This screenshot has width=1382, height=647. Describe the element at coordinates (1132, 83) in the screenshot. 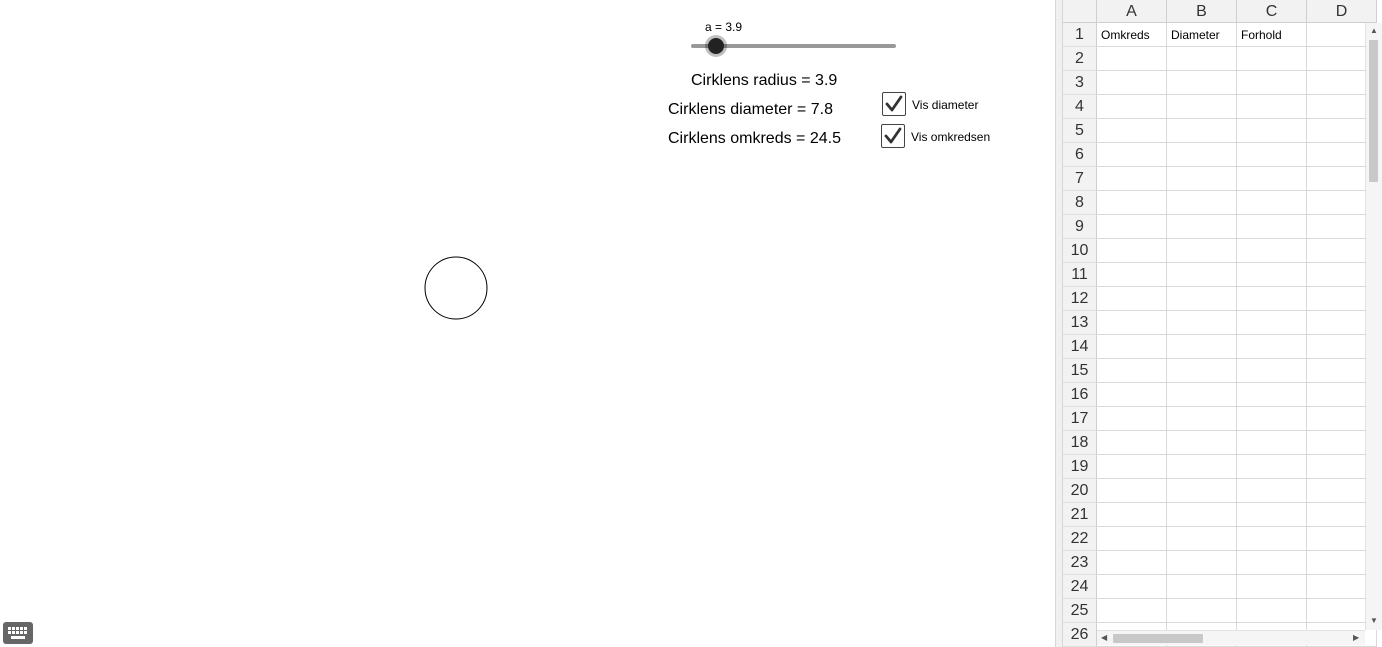

I see `cell-a3` at that location.